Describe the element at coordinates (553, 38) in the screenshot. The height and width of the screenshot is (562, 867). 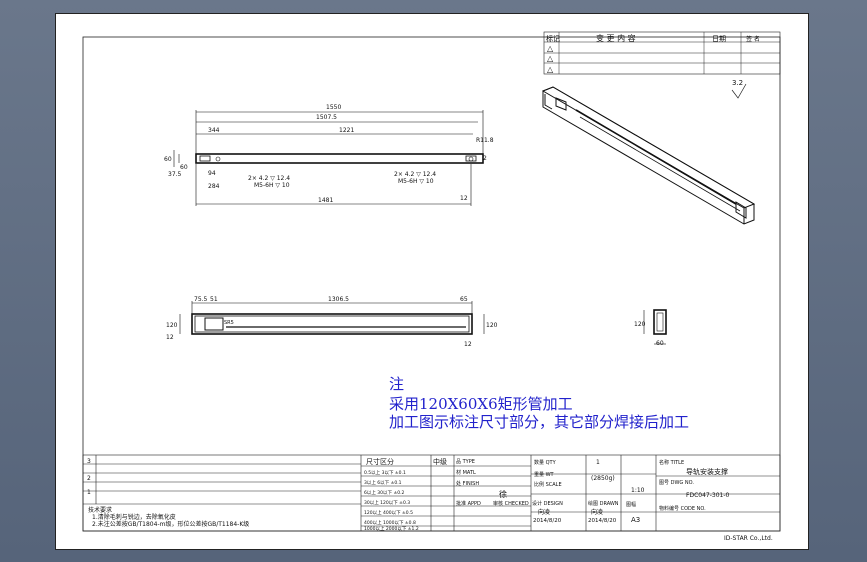
I see `rev-header-mark: 标记` at that location.